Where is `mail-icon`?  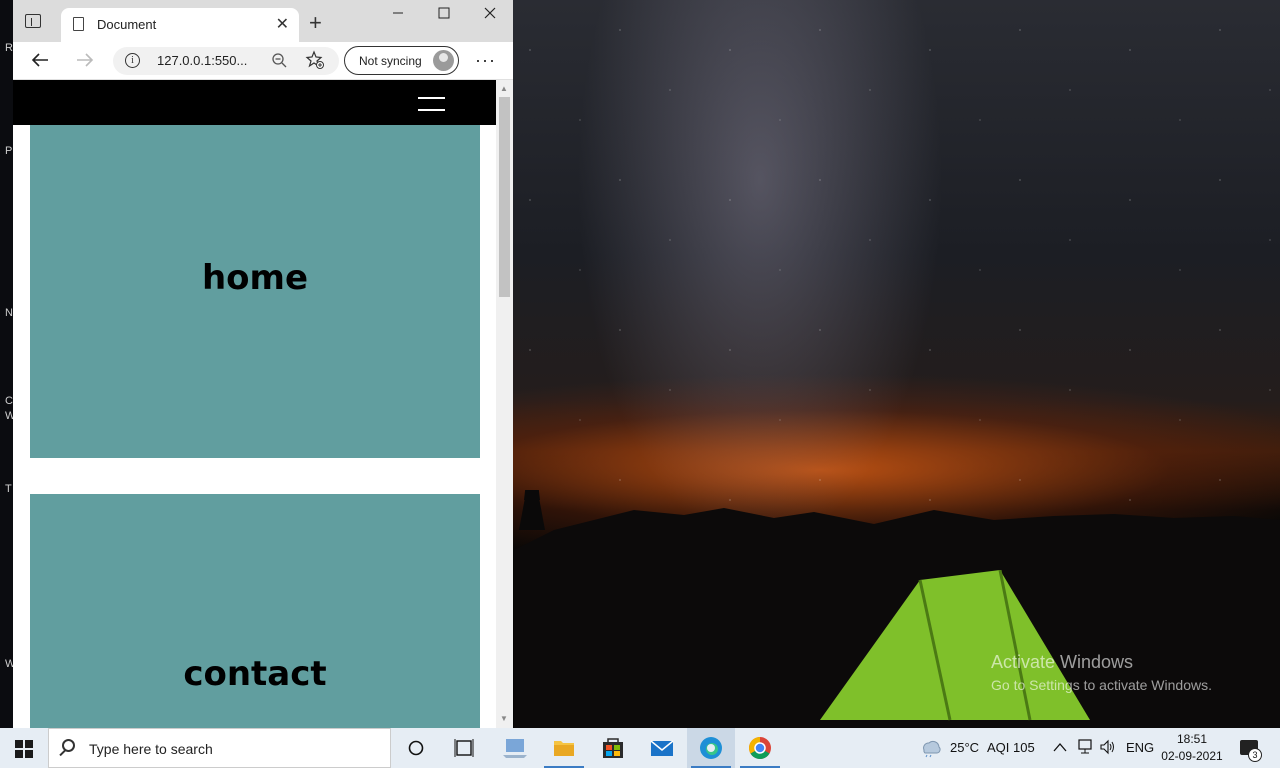
mail-icon is located at coordinates (662, 748).